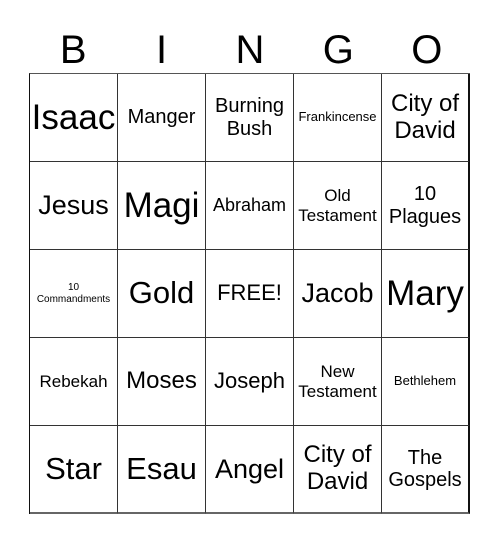 Image resolution: width=500 pixels, height=544 pixels. Describe the element at coordinates (338, 206) in the screenshot. I see `bingo-cell: Old Testament` at that location.